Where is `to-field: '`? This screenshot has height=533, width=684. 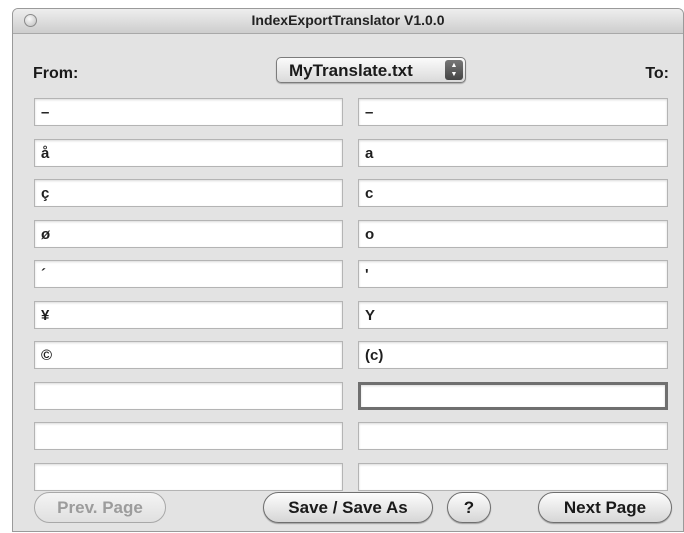
to-field: ' is located at coordinates (513, 274).